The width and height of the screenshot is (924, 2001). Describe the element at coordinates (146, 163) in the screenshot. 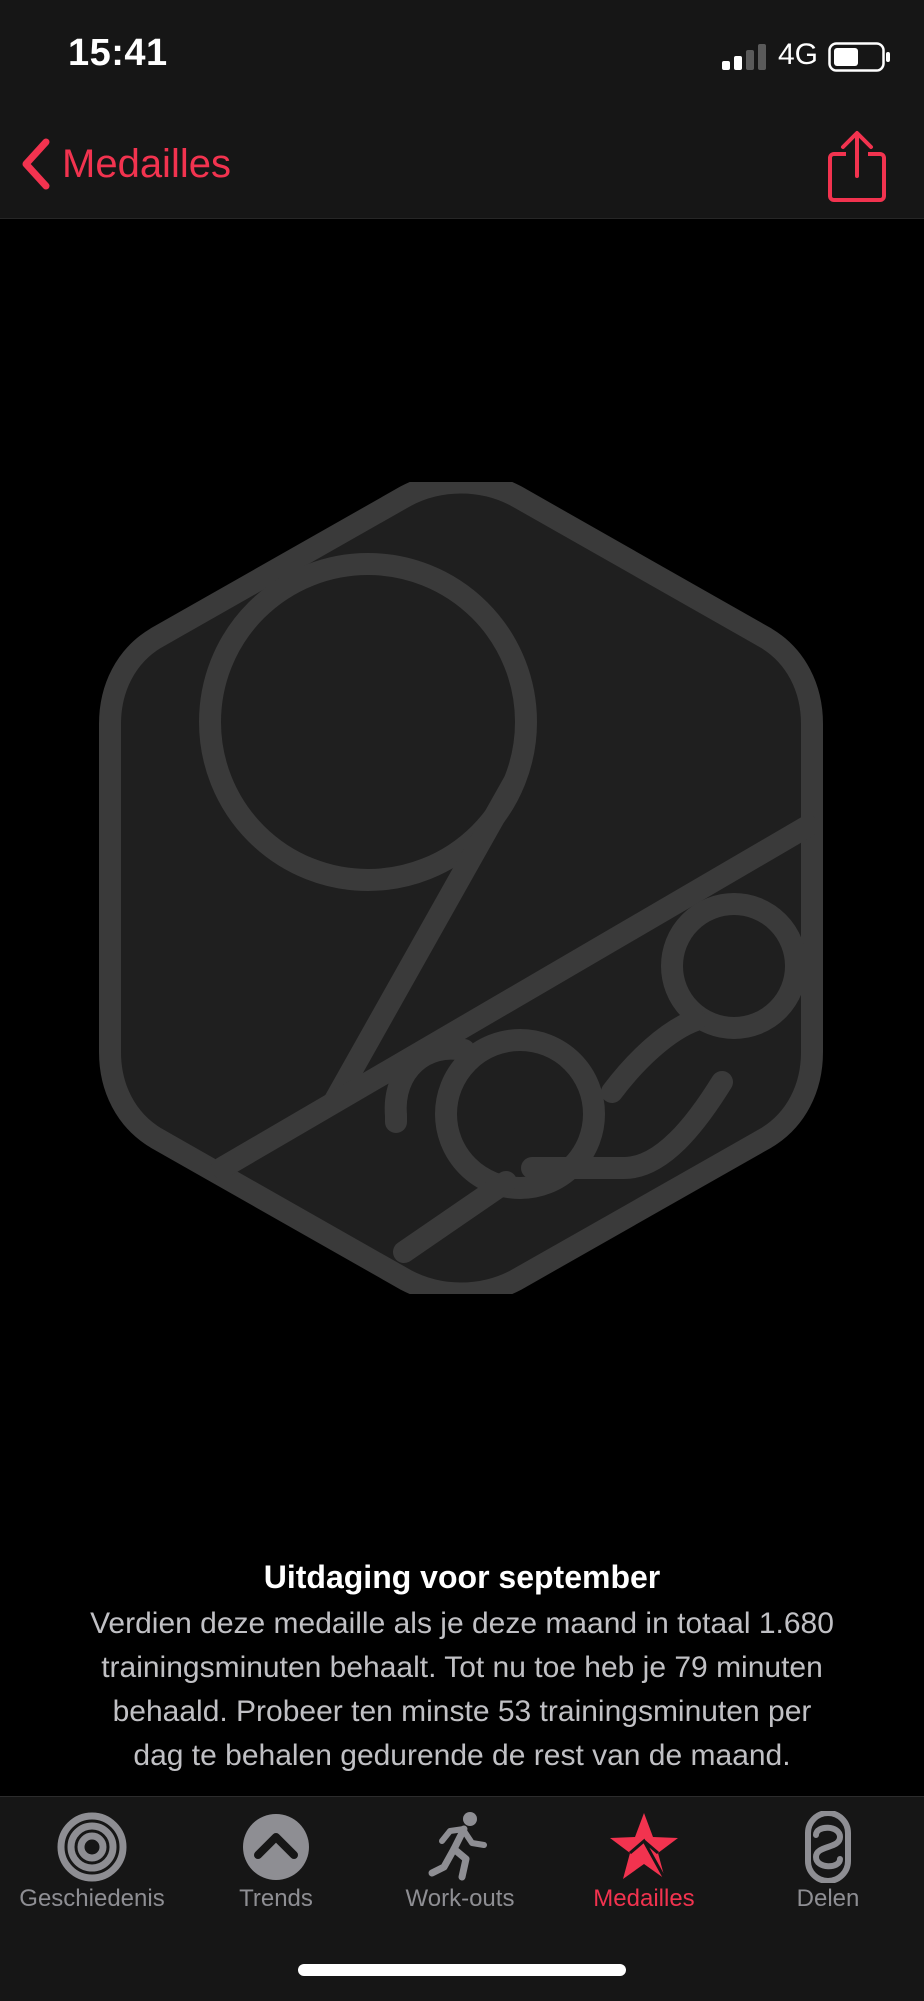

I see `back-label: Medailles` at that location.